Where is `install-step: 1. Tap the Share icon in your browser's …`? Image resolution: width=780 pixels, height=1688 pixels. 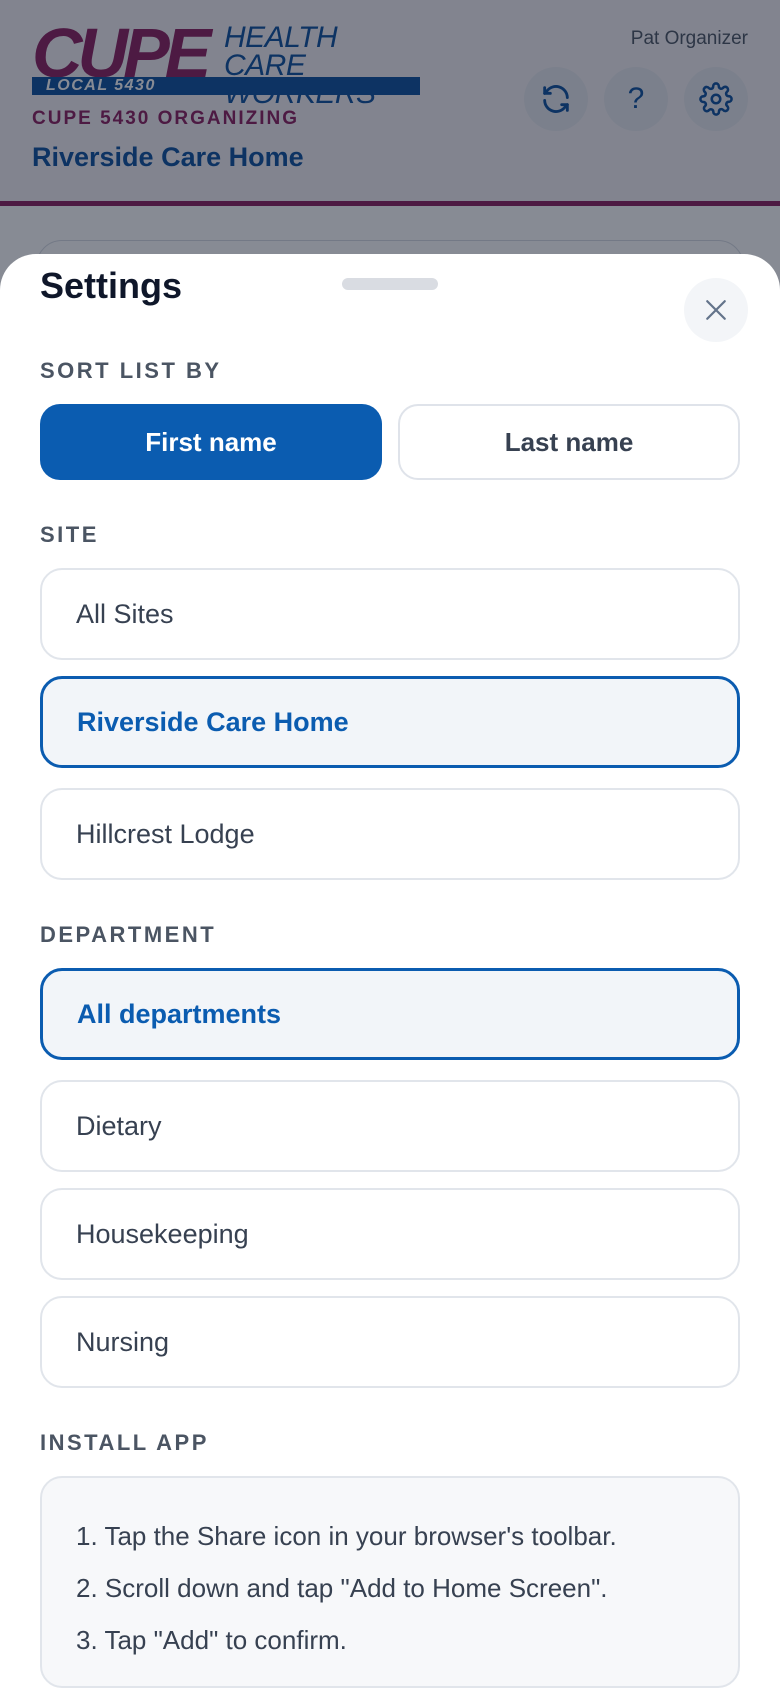 install-step: 1. Tap the Share icon in your browser's … is located at coordinates (346, 1536).